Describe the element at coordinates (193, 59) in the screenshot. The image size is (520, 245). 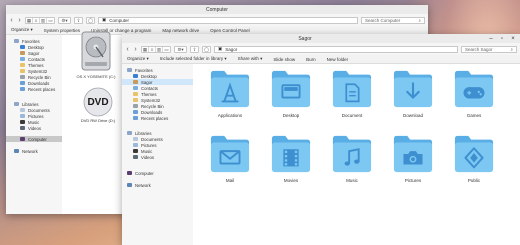
I see `include-in-library-button: Include selected folder in library ▾` at that location.